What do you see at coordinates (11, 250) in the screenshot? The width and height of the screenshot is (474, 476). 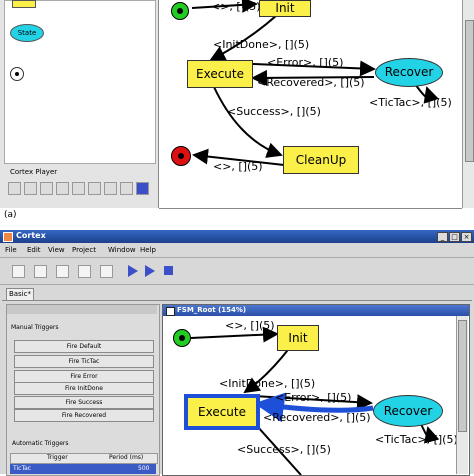 I see `menu-file: File` at bounding box center [11, 250].